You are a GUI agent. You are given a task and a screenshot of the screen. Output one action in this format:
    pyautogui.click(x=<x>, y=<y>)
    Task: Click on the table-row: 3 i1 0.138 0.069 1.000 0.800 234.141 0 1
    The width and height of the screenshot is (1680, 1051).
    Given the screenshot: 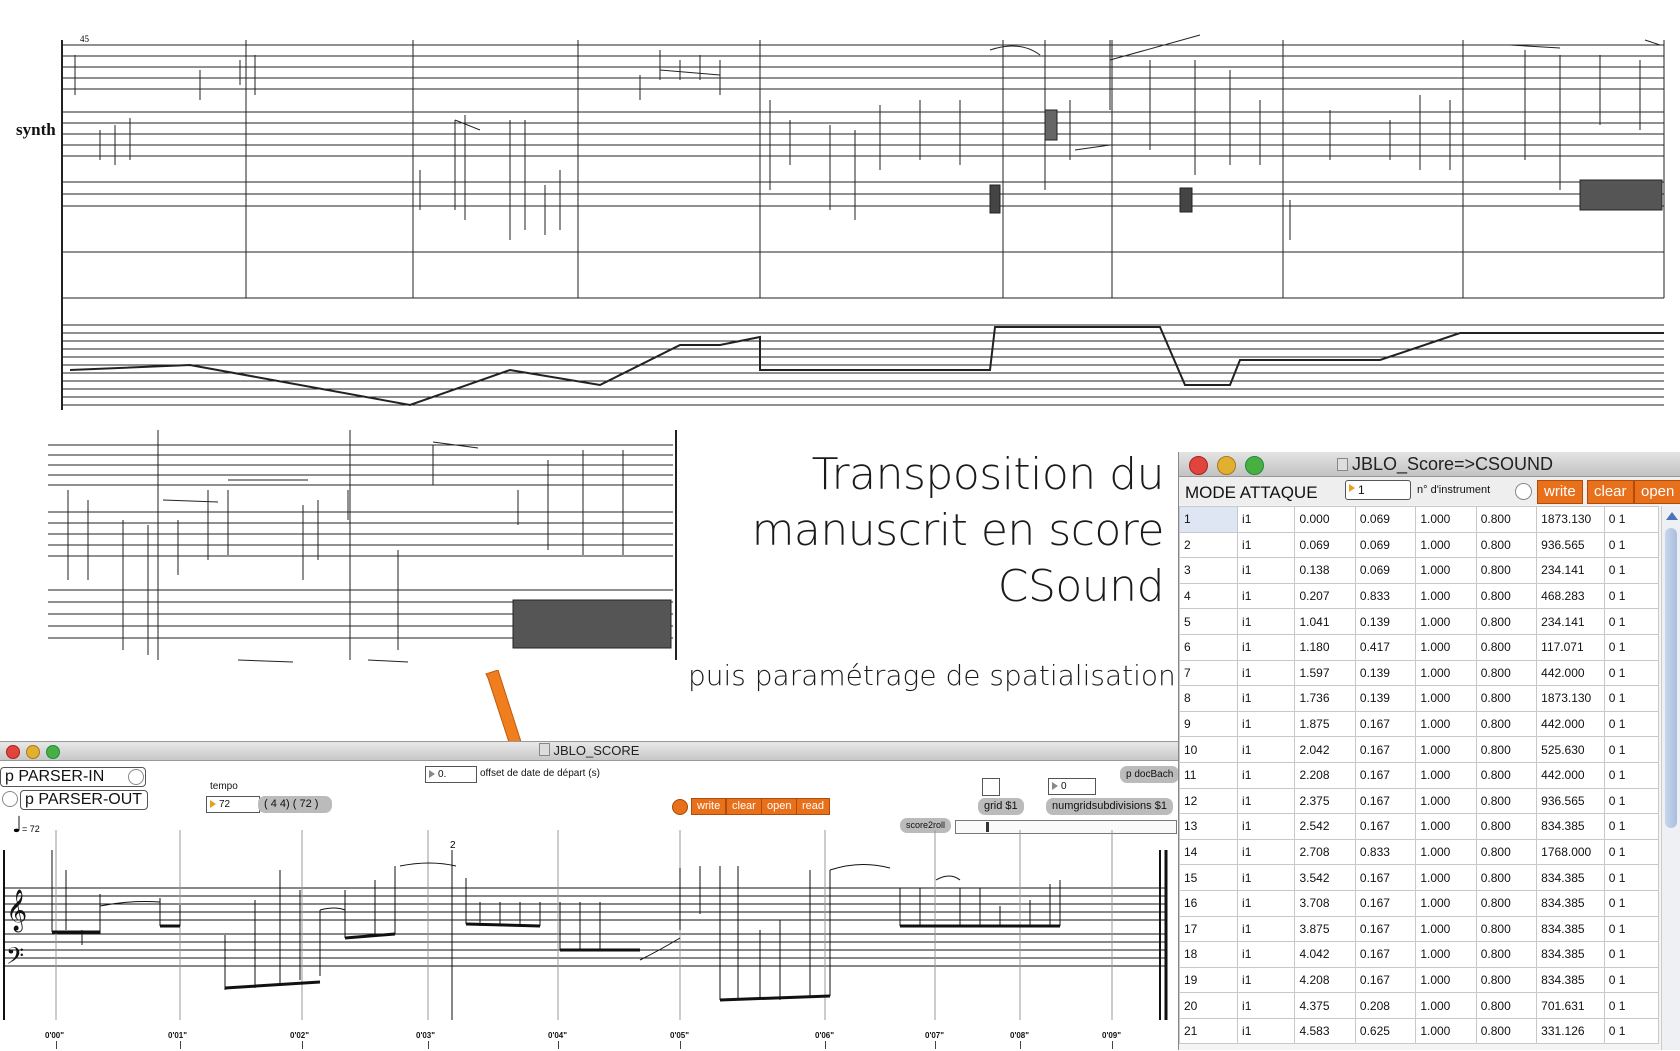 What is the action you would take?
    pyautogui.click(x=1419, y=570)
    